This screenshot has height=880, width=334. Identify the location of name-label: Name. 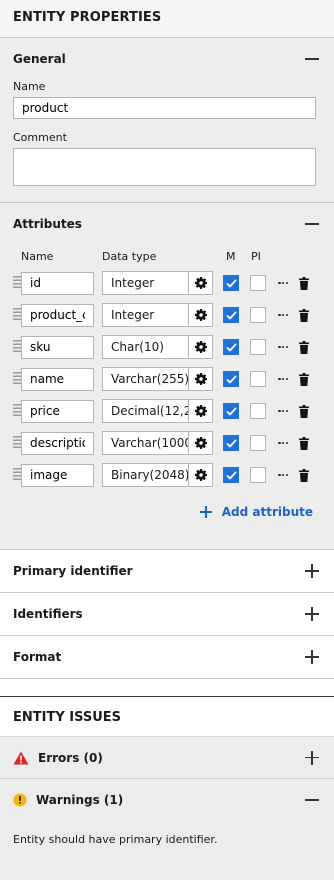
(29, 86).